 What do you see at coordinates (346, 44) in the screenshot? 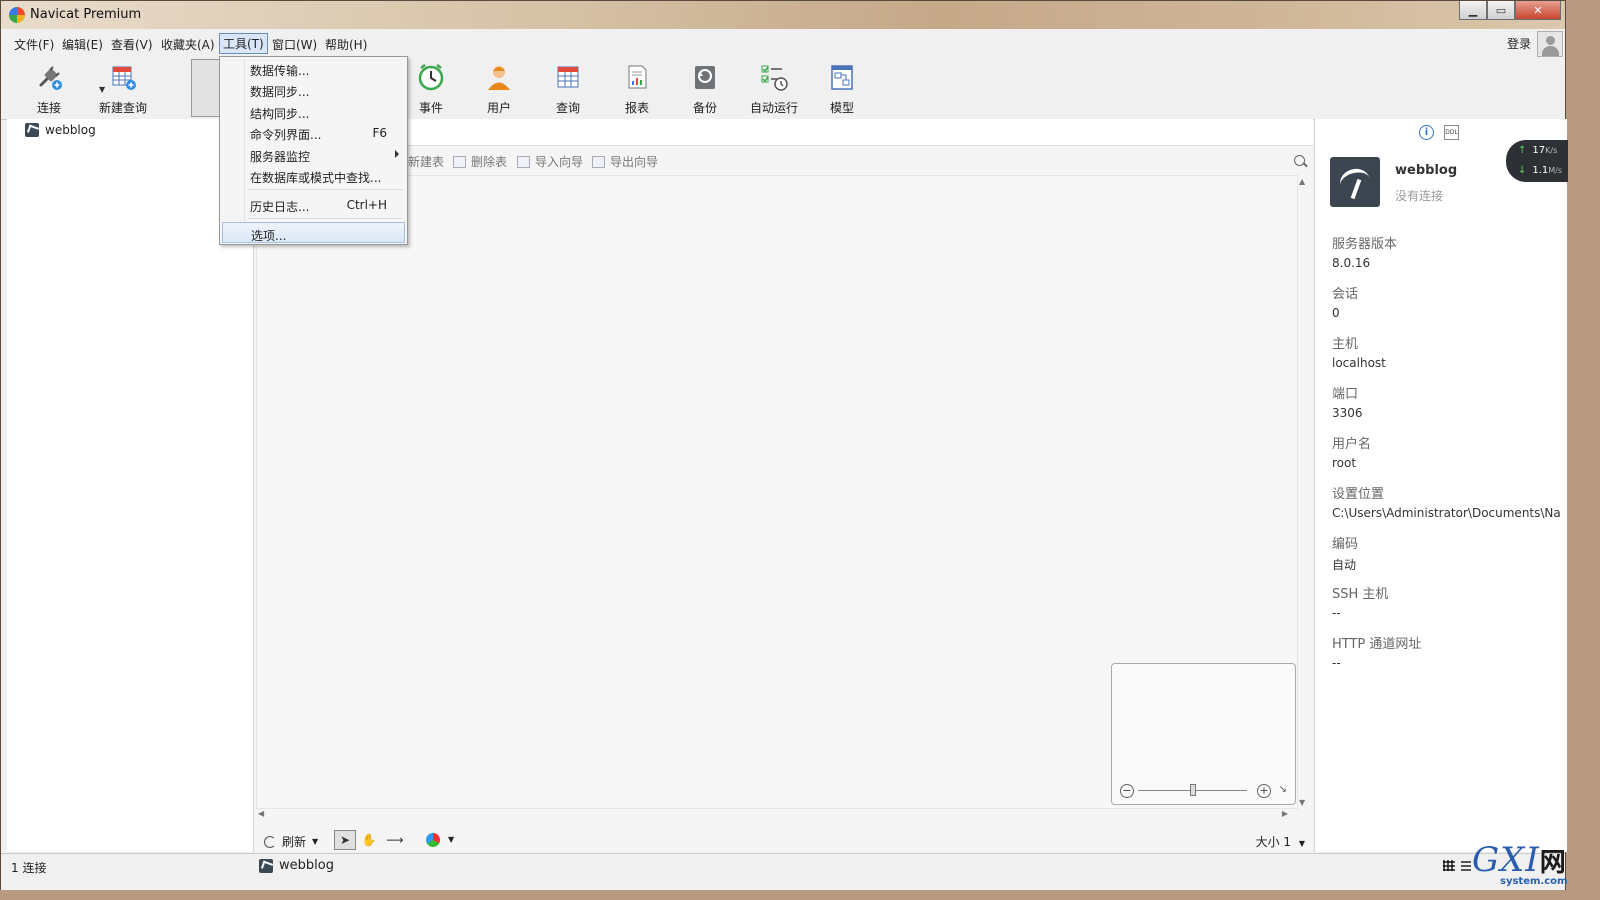
I see `menu-help: 帮助(H)` at bounding box center [346, 44].